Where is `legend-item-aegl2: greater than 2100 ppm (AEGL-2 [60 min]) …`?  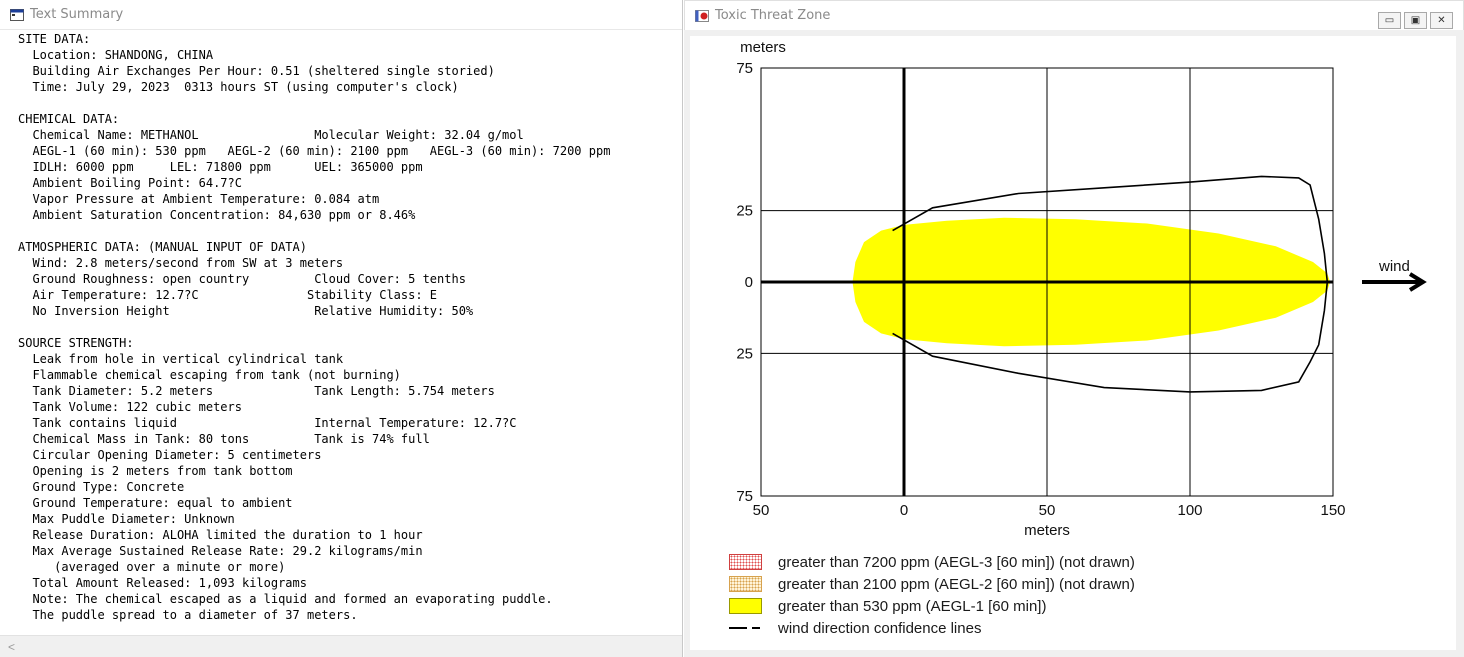 legend-item-aegl2: greater than 2100 ppm (AEGL-2 [60 min]) … is located at coordinates (932, 584).